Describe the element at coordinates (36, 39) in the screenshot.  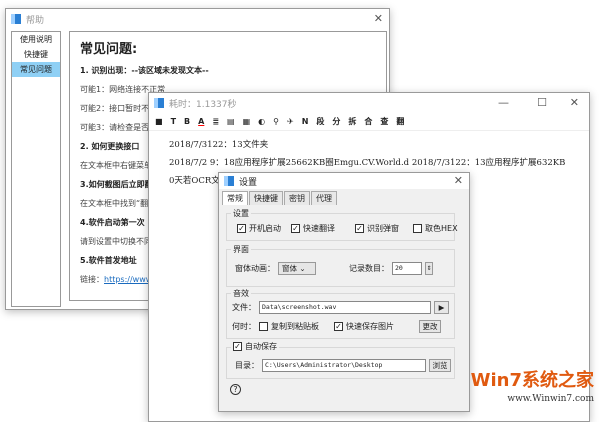
I see `sidebar-item-usage: 使用说明` at that location.